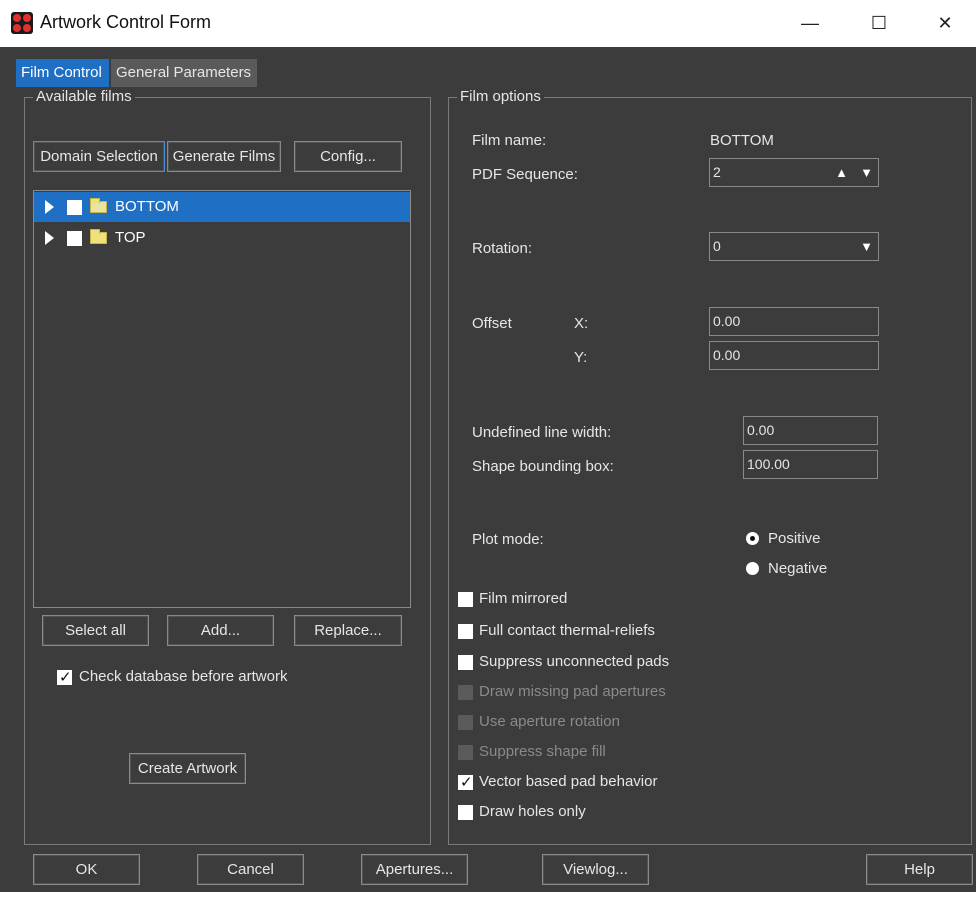 The image size is (976, 907). What do you see at coordinates (717, 172) in the screenshot?
I see `pdf-sequence-value: 2` at bounding box center [717, 172].